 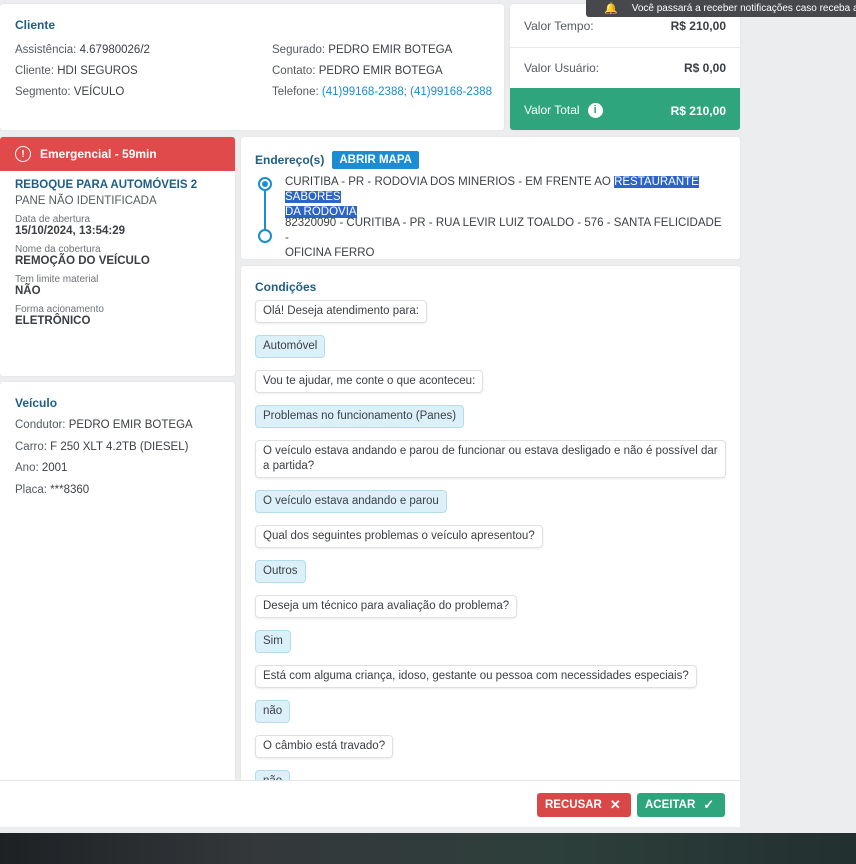 I want to click on answer-bubble: O veículo estava andando e parou, so click(x=351, y=501).